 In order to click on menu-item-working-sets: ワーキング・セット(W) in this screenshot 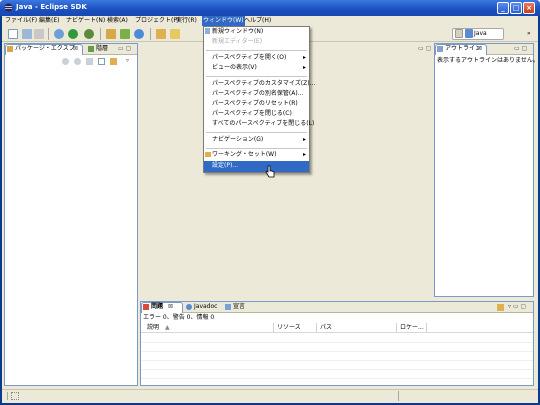, I will do `click(244, 155)`.